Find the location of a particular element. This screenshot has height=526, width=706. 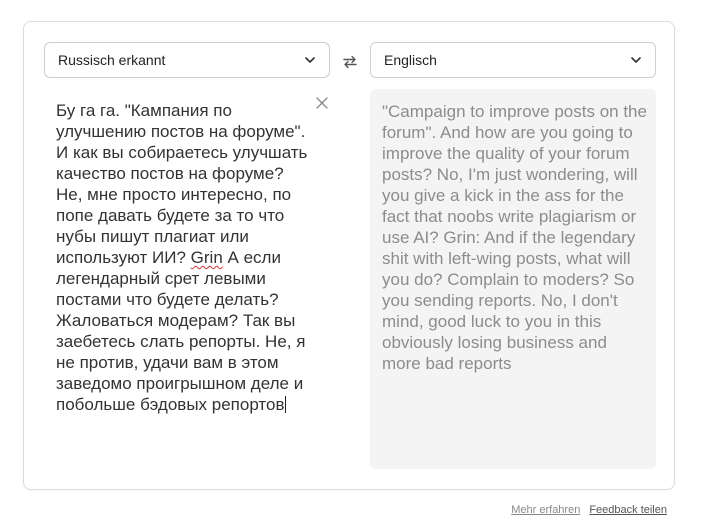

clear-text-button is located at coordinates (322, 103).